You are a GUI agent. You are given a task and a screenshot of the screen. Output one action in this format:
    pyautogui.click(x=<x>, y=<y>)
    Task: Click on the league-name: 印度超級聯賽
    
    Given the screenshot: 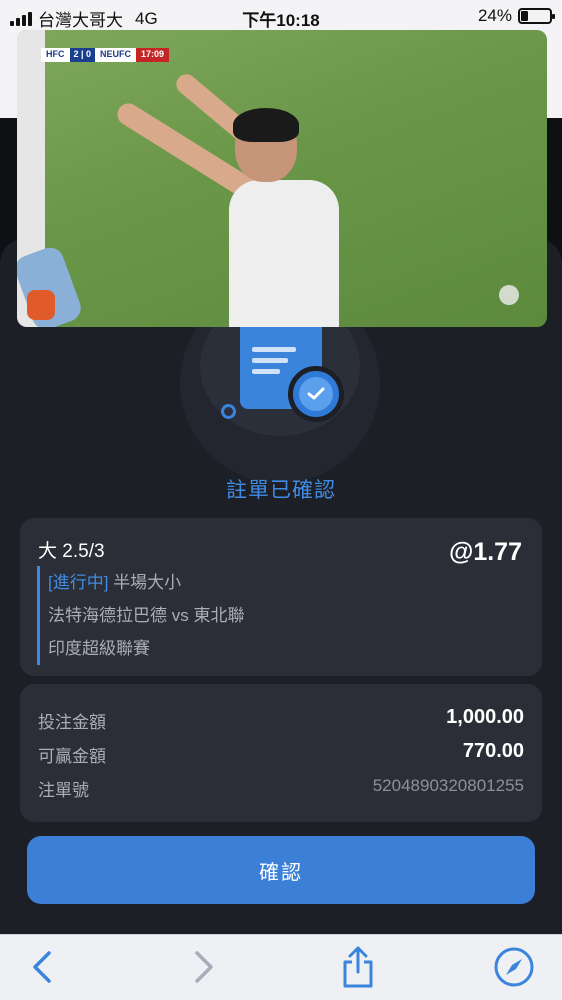 What is the action you would take?
    pyautogui.click(x=99, y=648)
    